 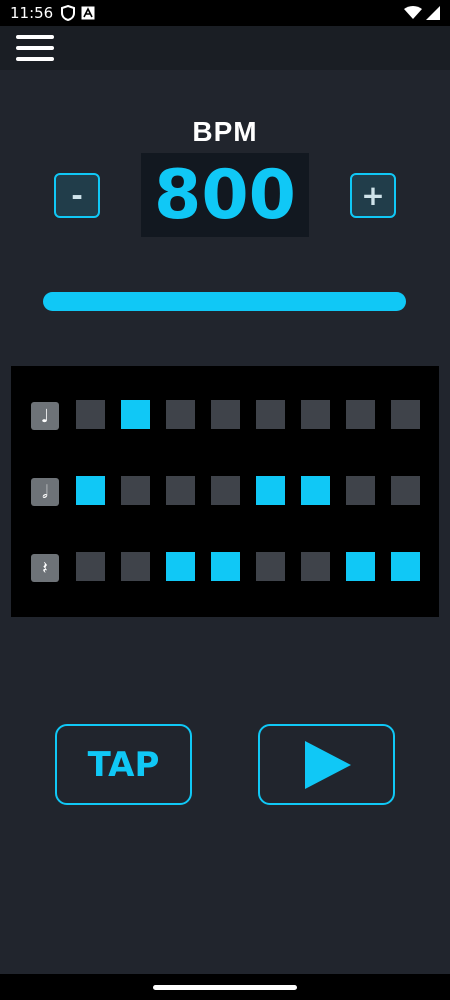 I want to click on signal-icon, so click(x=433, y=13).